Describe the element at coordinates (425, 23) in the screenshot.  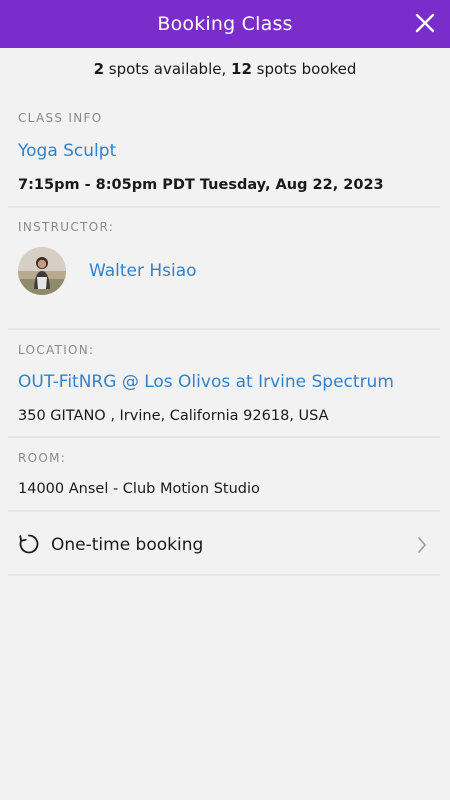
I see `close-icon` at that location.